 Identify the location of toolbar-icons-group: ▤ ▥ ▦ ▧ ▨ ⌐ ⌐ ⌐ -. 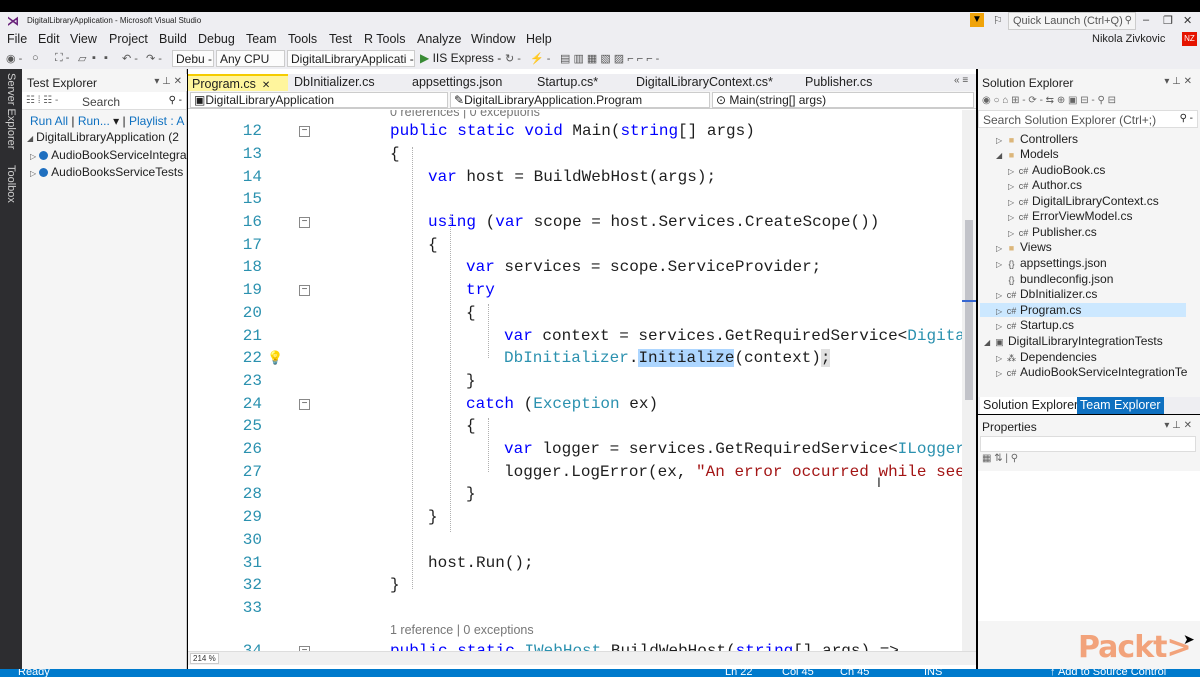
(609, 58).